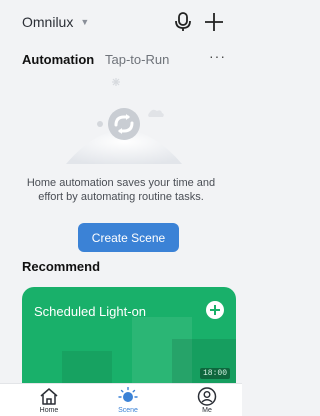 This screenshot has width=320, height=416. Describe the element at coordinates (137, 59) in the screenshot. I see `tab-tap-to-run: Tap-to-Run` at that location.